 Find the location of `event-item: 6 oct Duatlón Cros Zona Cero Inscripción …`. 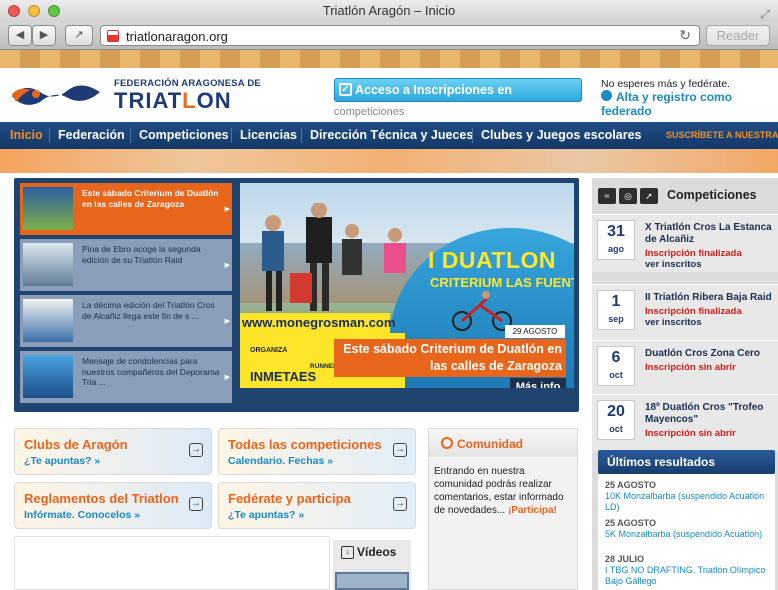

event-item: 6 oct Duatlón Cros Zona Cero Inscripción … is located at coordinates (685, 369).